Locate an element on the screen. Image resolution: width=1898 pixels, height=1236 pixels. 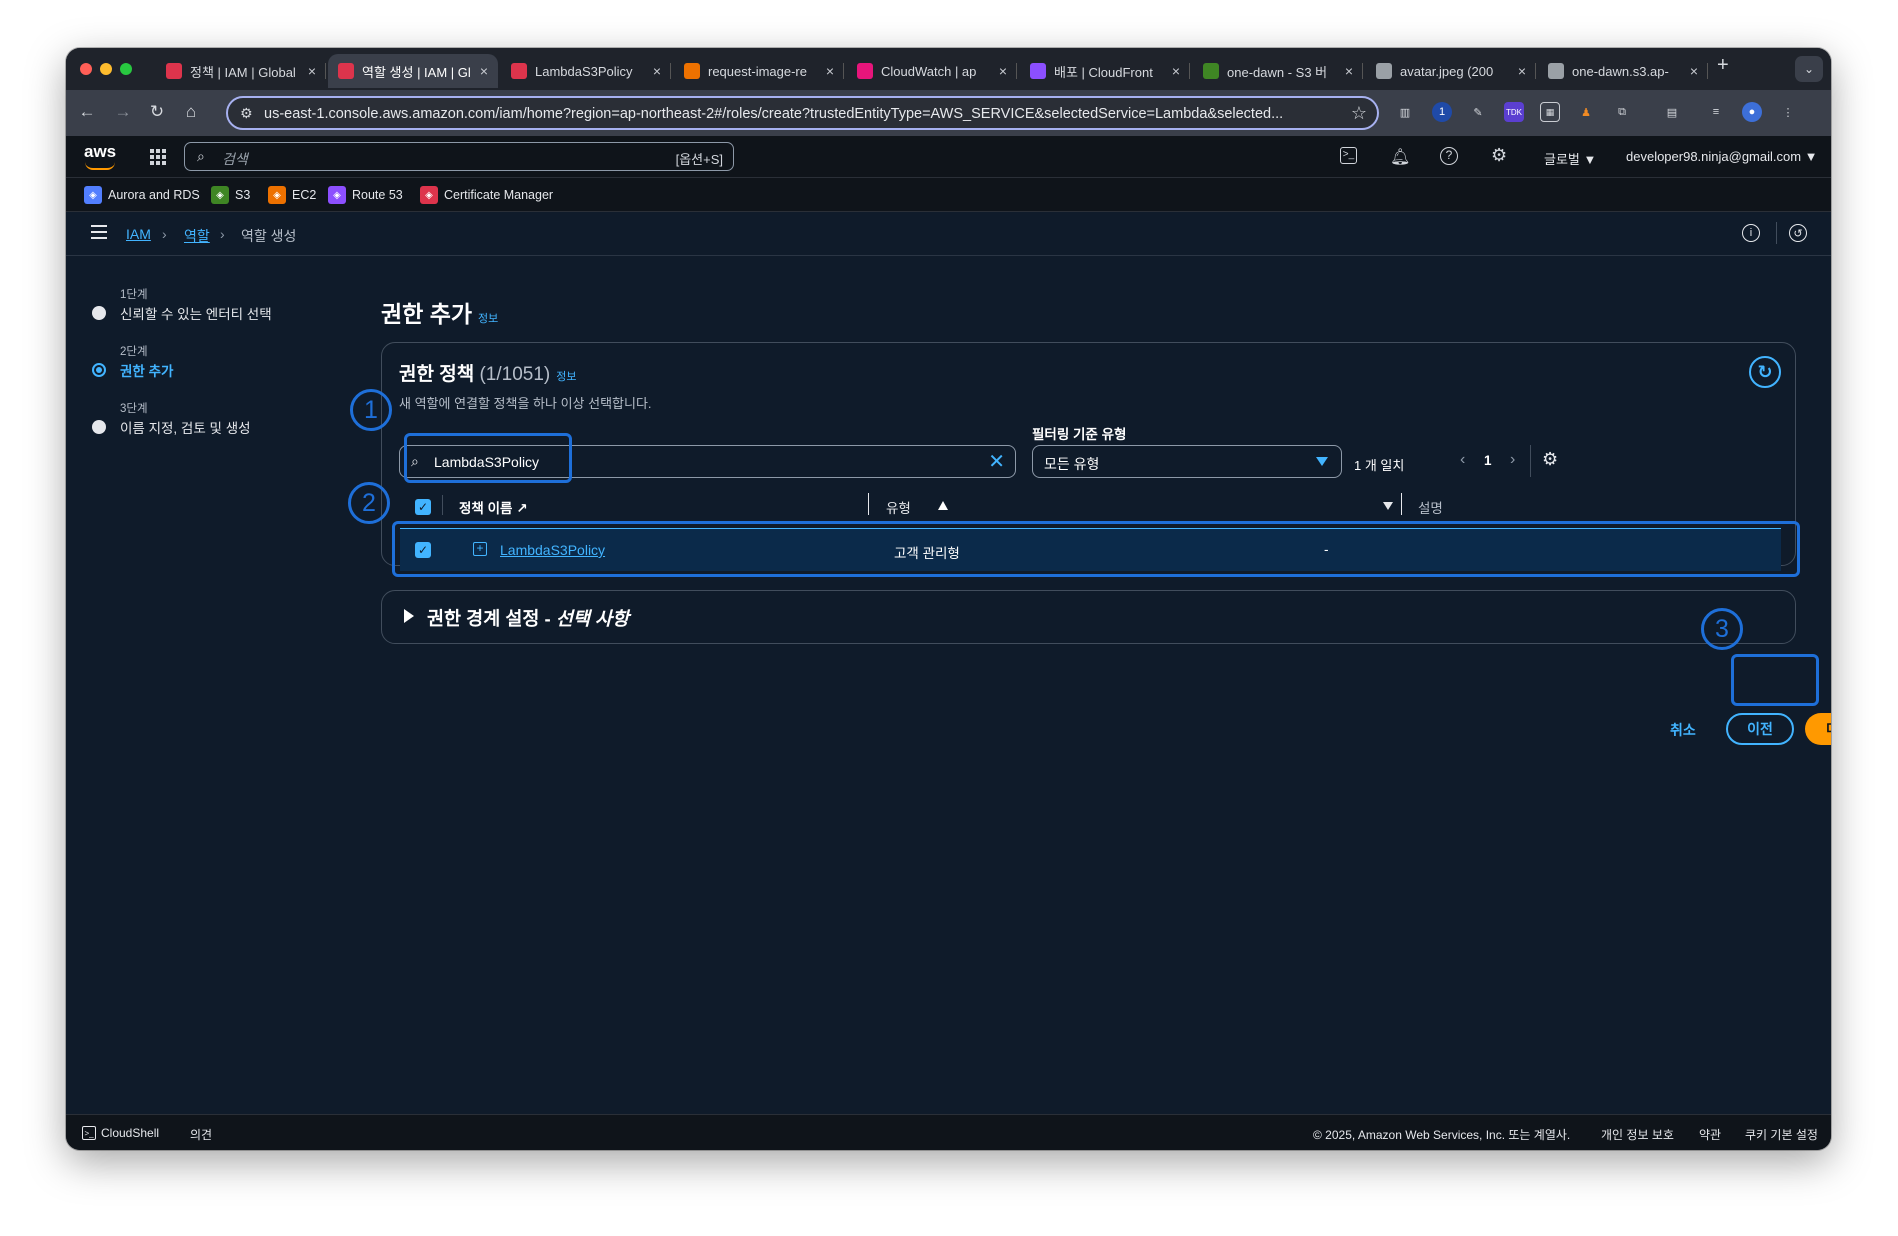
favorite-item: ◈ Aurora and RDS is located at coordinates (142, 195).